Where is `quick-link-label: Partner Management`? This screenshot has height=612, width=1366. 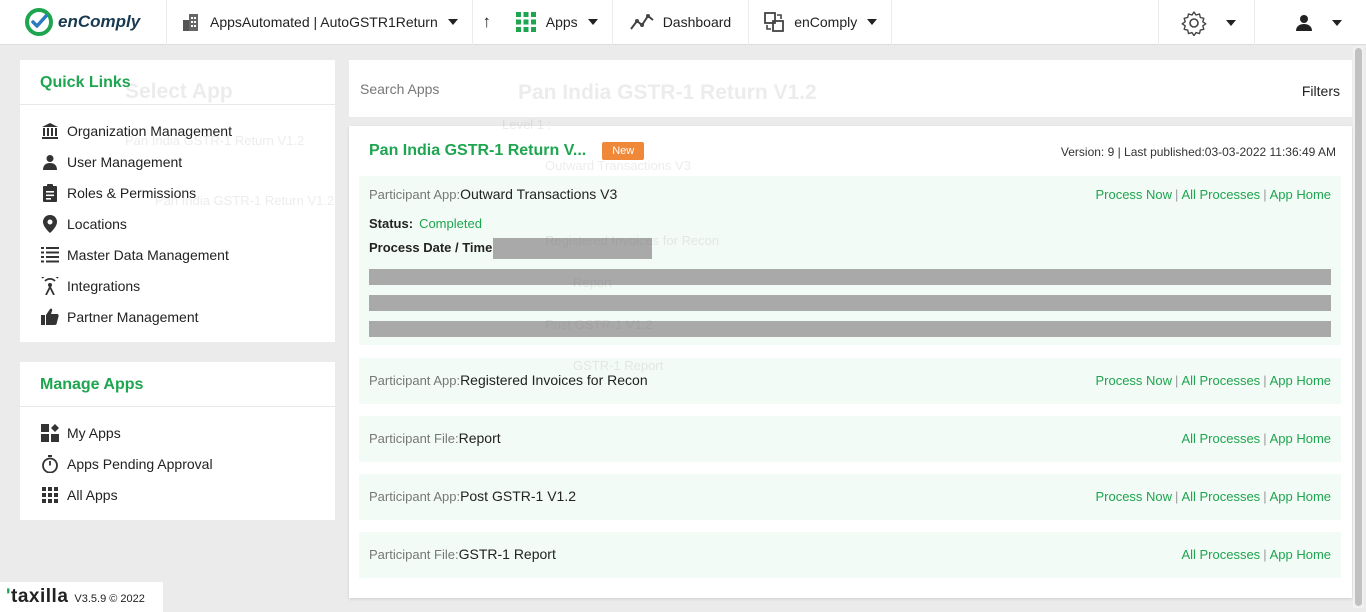
quick-link-label: Partner Management is located at coordinates (133, 316).